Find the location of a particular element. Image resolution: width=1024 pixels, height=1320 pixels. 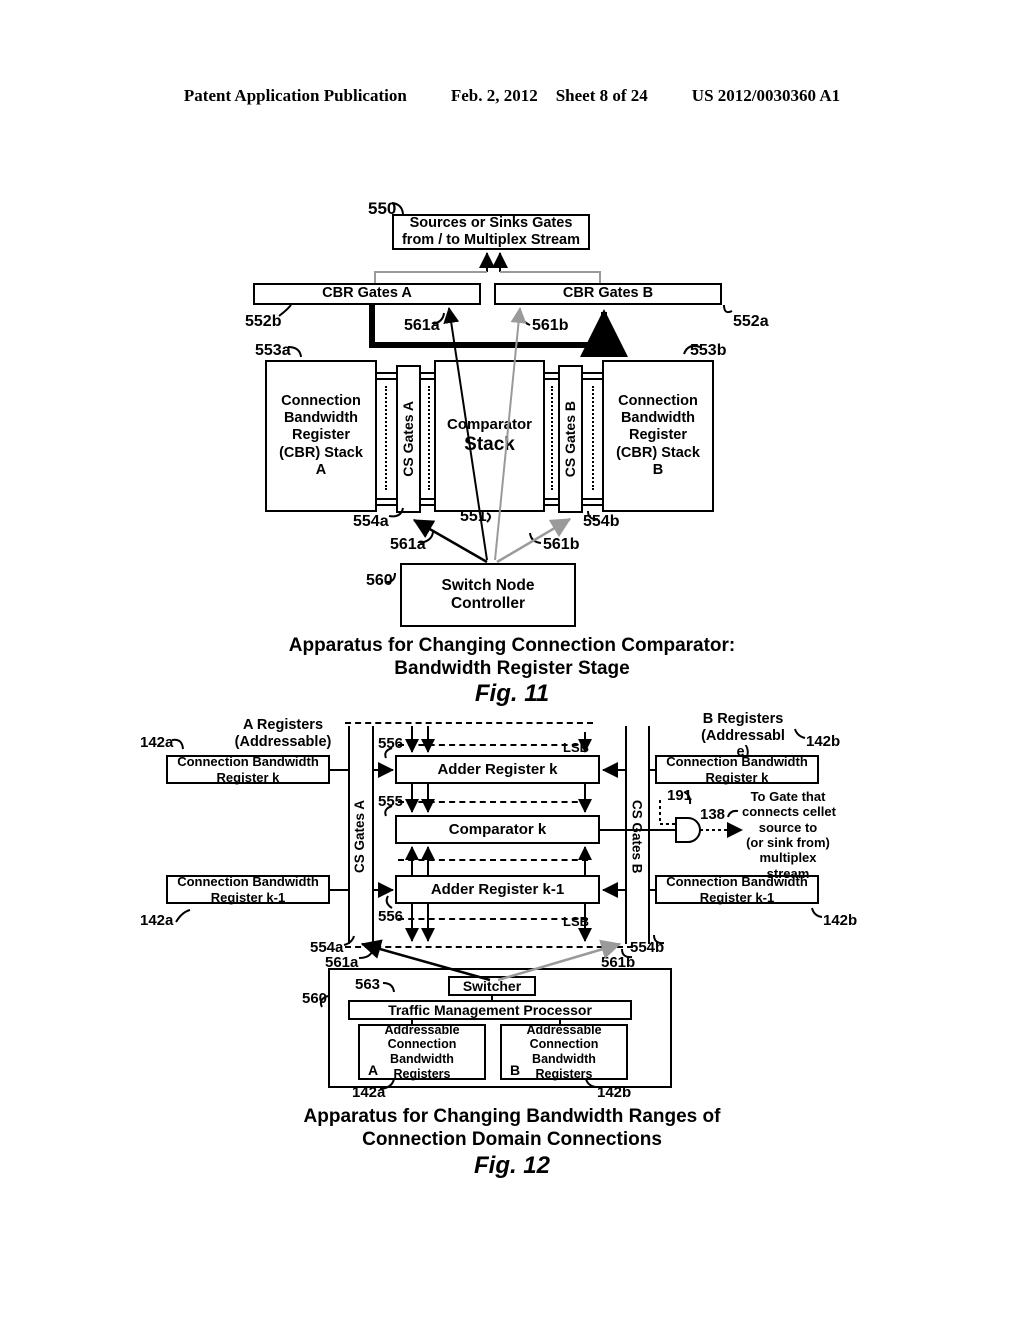

leader-556-bot is located at coordinates (389, 902).